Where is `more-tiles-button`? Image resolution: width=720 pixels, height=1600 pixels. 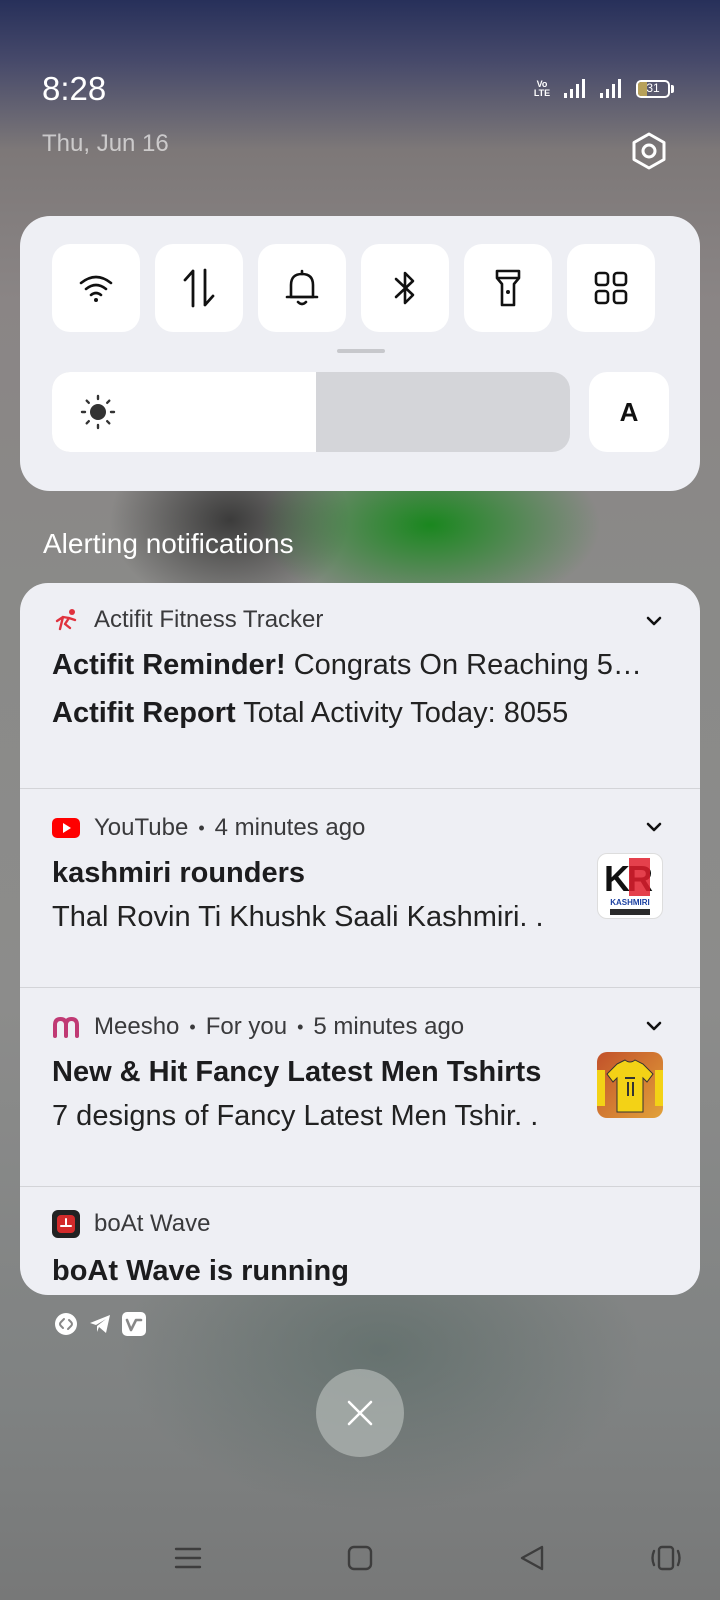
more-tiles-button is located at coordinates (611, 288).